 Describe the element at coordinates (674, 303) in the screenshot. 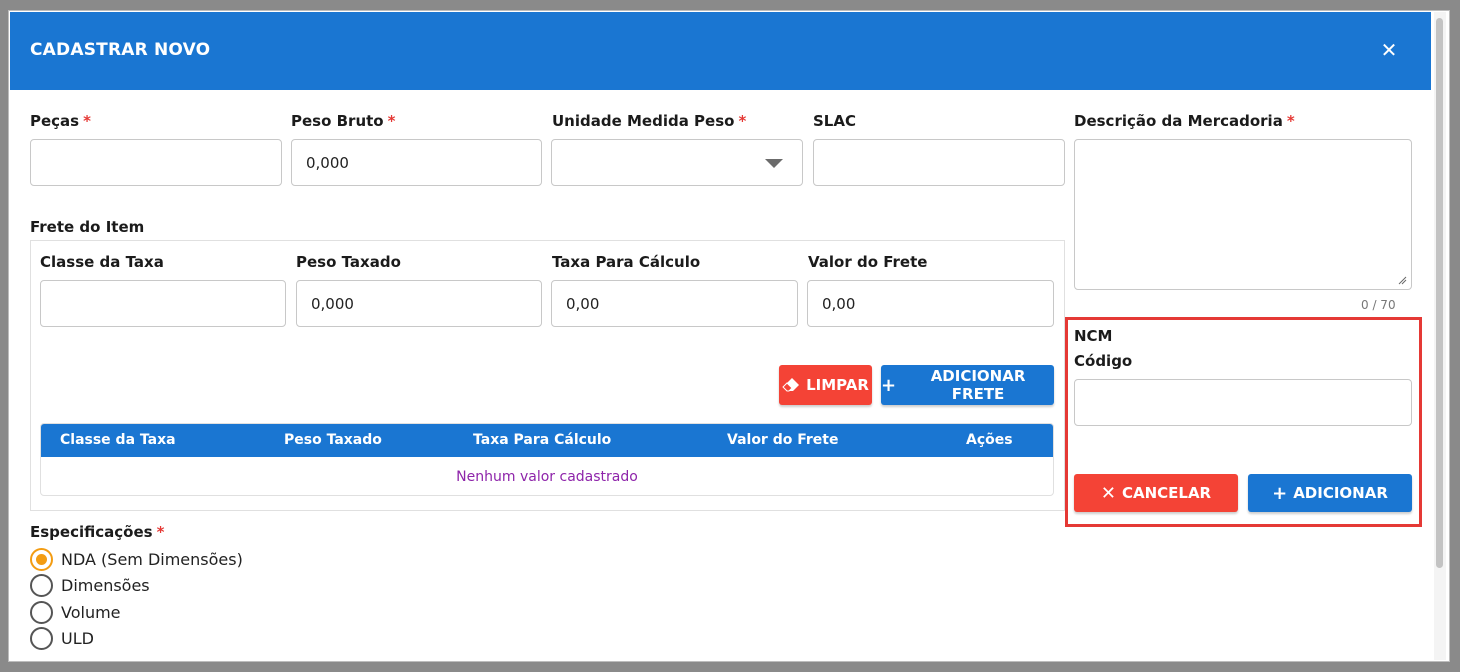

I see `taxa-calculo-input` at that location.